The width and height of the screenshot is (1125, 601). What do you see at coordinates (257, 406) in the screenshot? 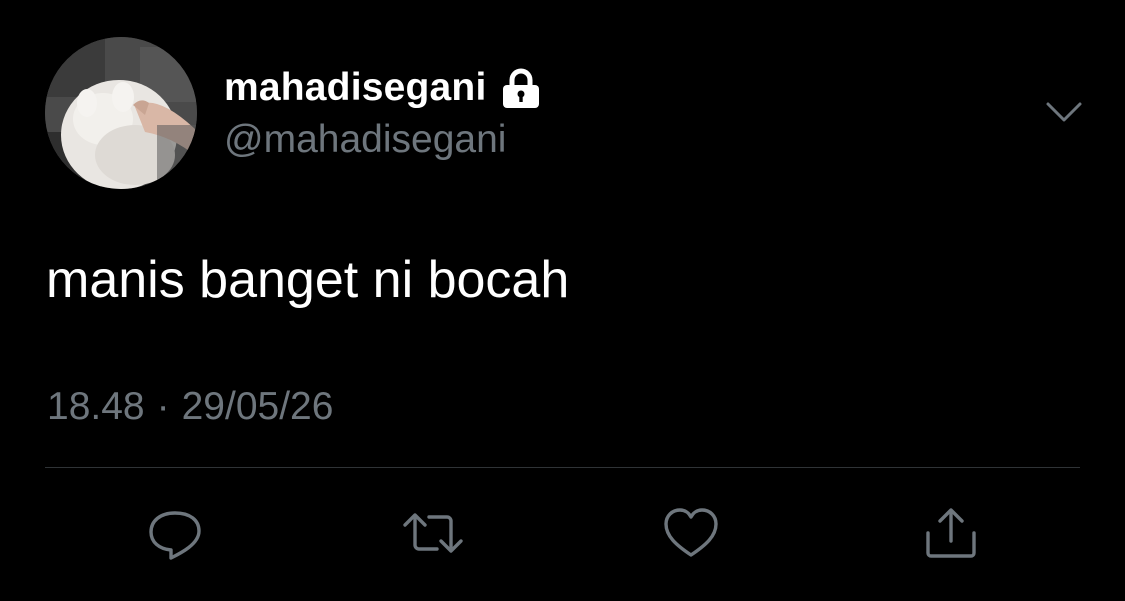
I see `tweet-date: 29/05/26` at bounding box center [257, 406].